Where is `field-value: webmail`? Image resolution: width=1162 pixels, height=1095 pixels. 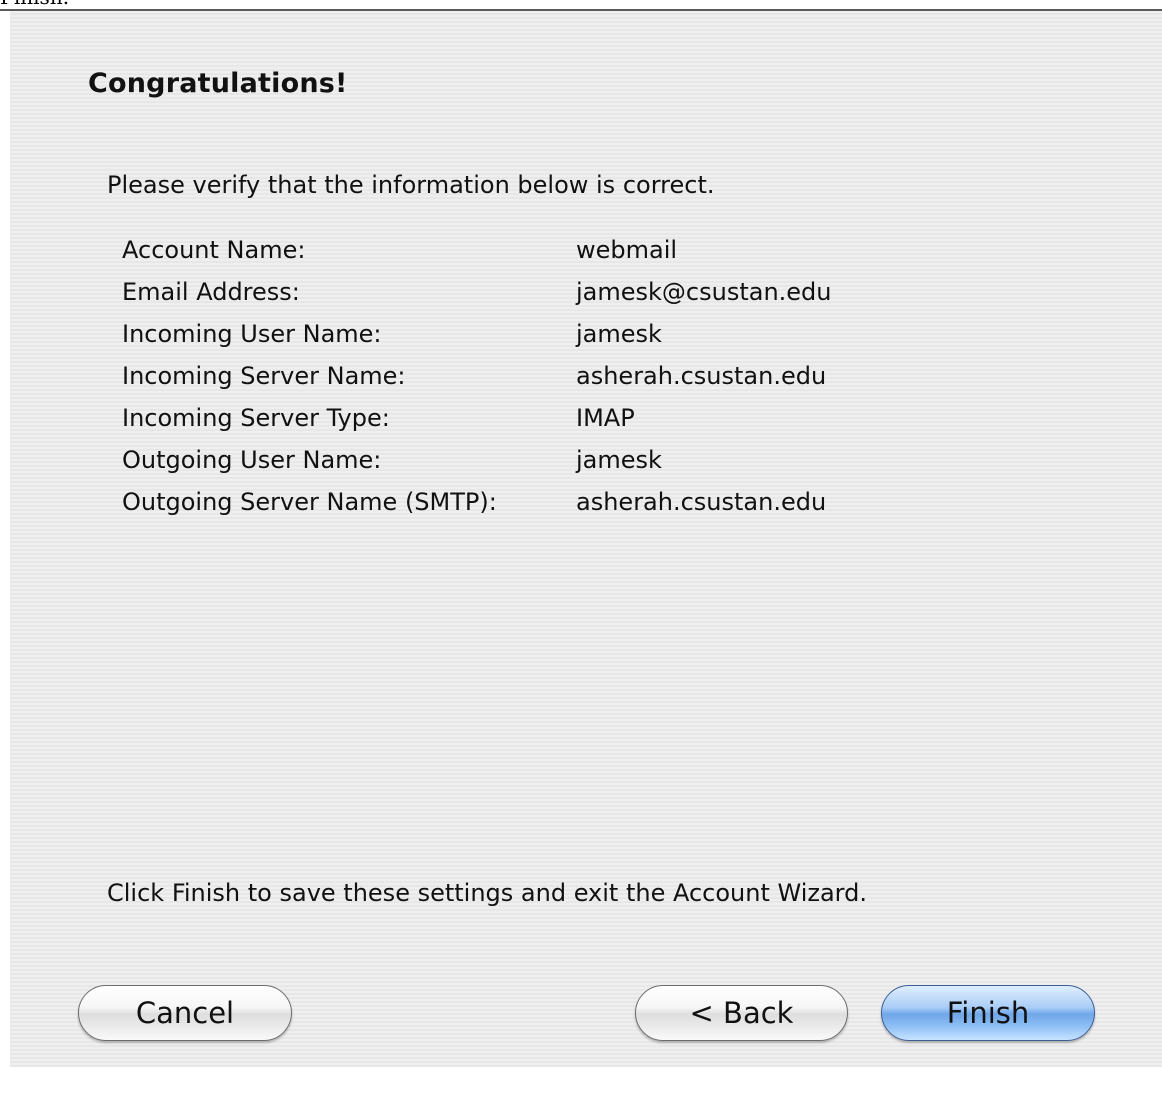 field-value: webmail is located at coordinates (627, 250).